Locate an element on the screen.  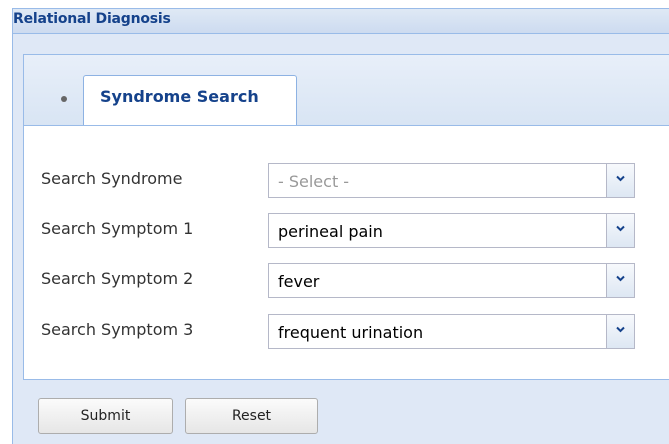
tab-label: Syndrome Search is located at coordinates (179, 96).